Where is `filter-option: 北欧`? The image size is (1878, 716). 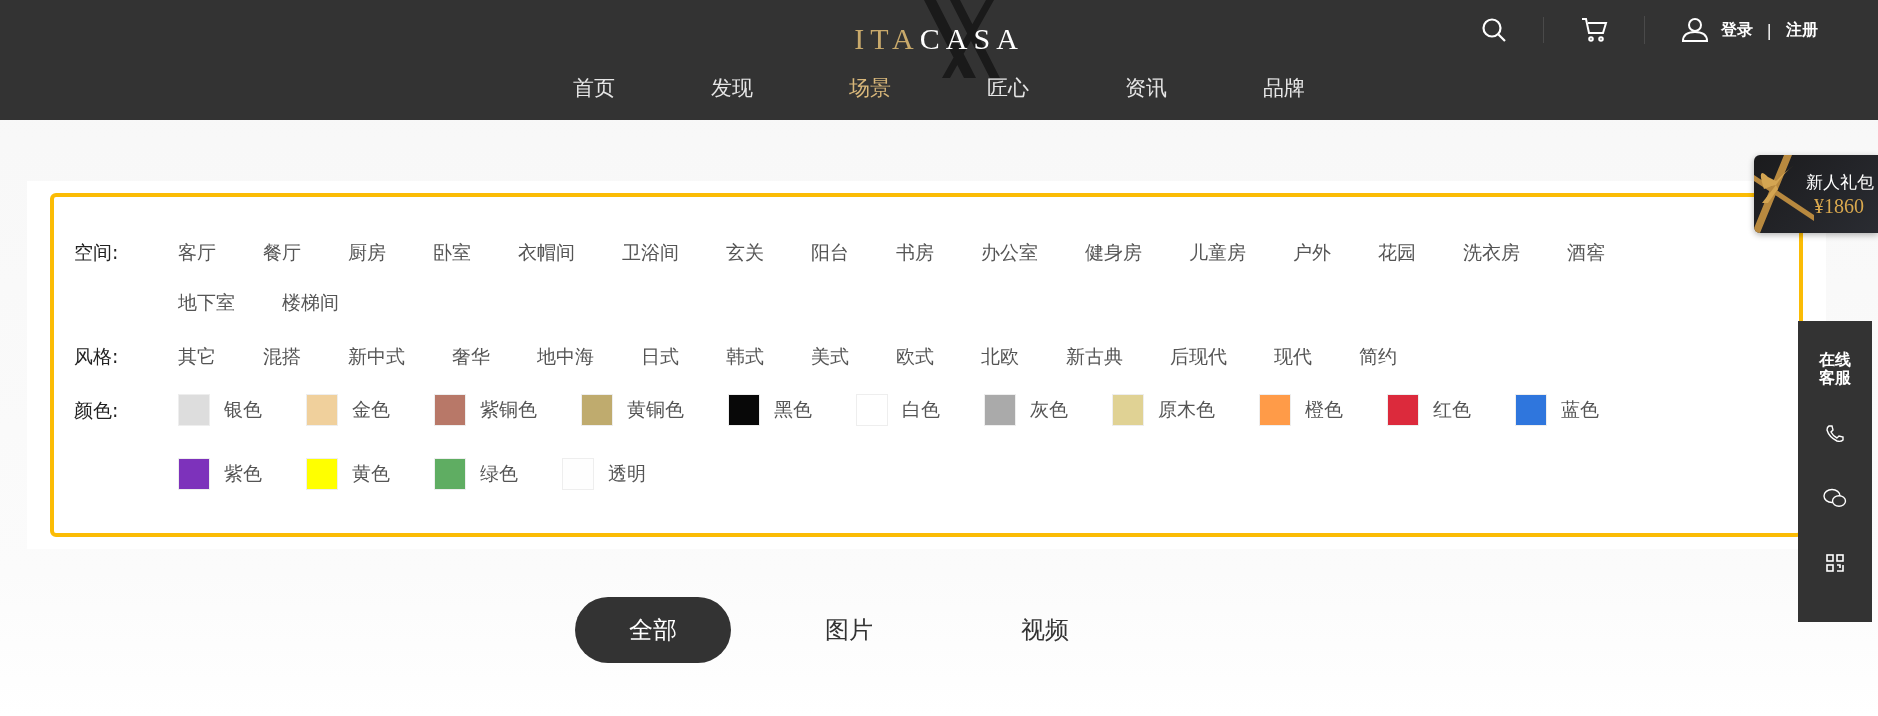 filter-option: 北欧 is located at coordinates (1000, 356).